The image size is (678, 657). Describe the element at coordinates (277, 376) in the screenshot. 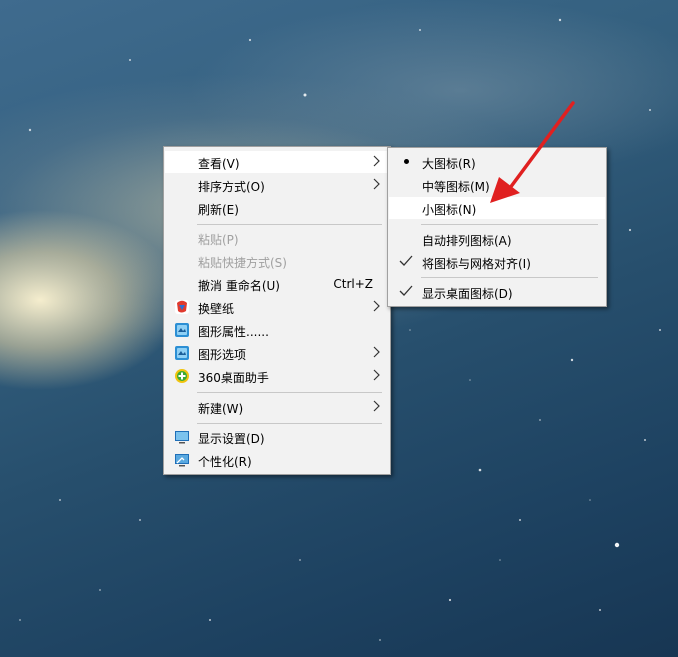

I see `menu-item-360-desktop-assistant: 360桌面助手` at that location.